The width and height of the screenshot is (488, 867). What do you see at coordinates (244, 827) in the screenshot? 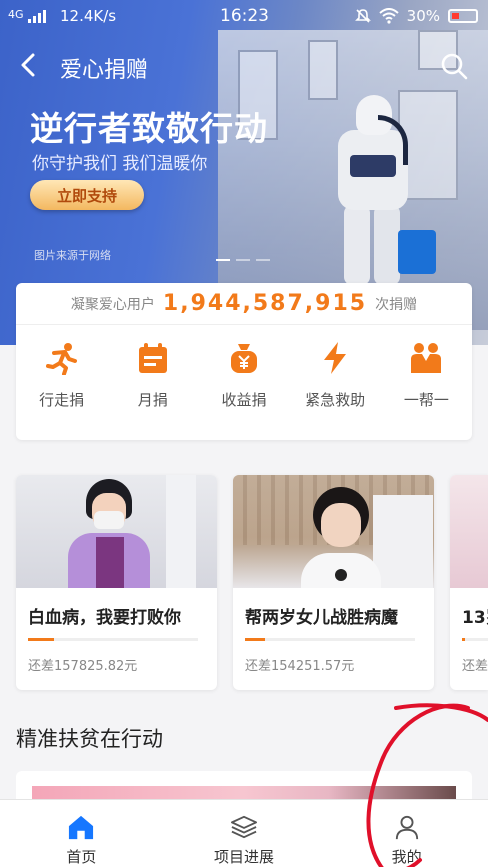
I see `layers-icon` at bounding box center [244, 827].